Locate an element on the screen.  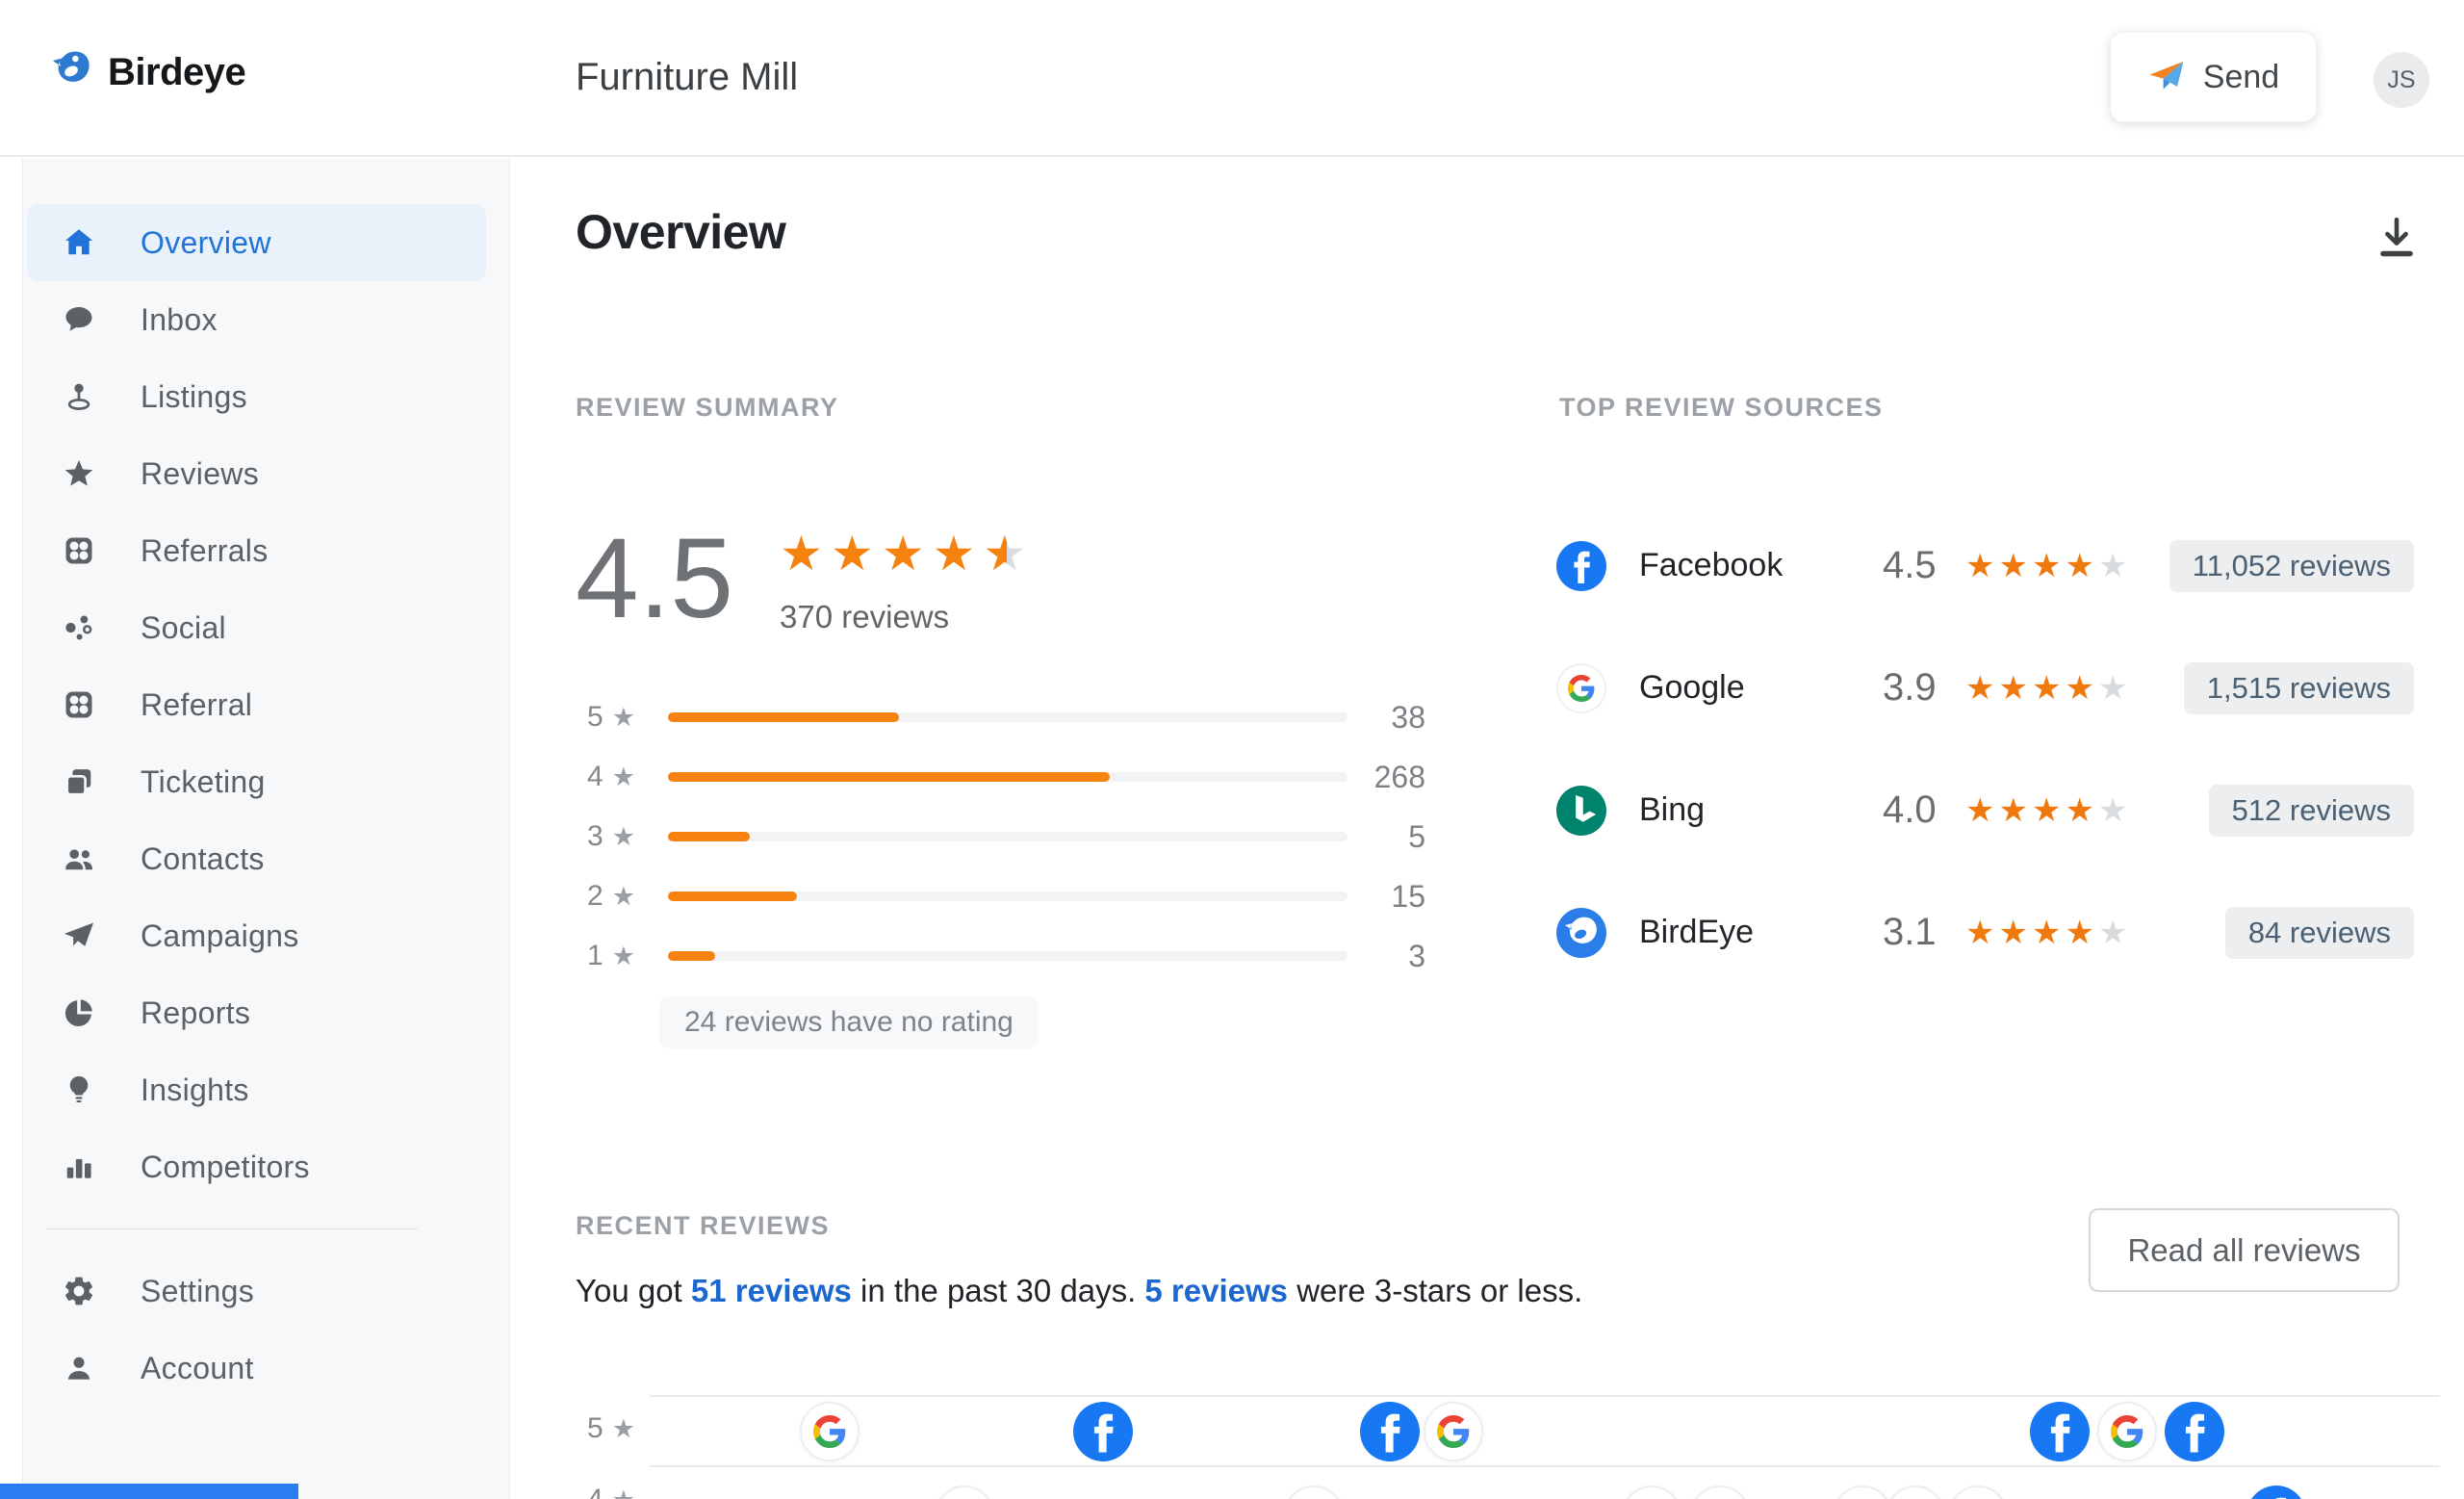
sidebar-item-referral: Referral is located at coordinates (254, 704).